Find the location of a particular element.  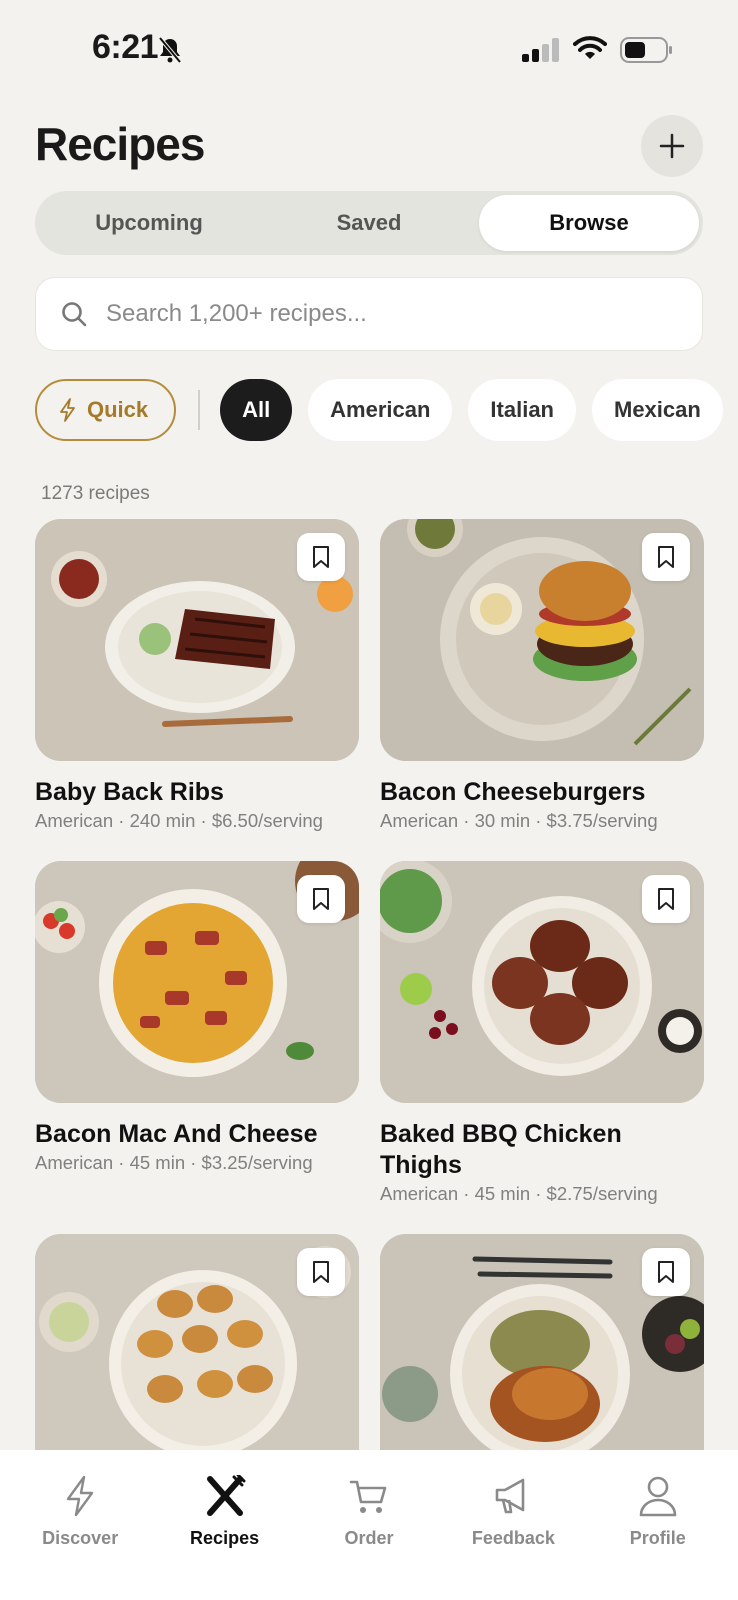

nav-label: Discover is located at coordinates (80, 1538).